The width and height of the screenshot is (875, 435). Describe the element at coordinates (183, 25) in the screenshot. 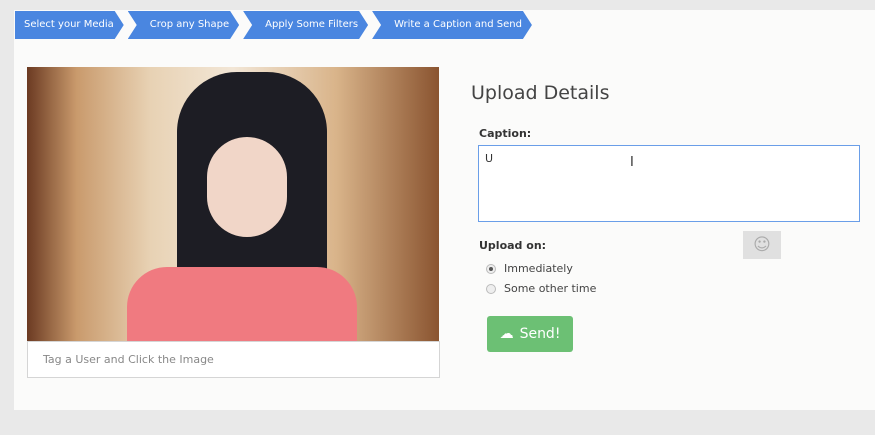

I see `step-crop: Crop any Shape` at that location.